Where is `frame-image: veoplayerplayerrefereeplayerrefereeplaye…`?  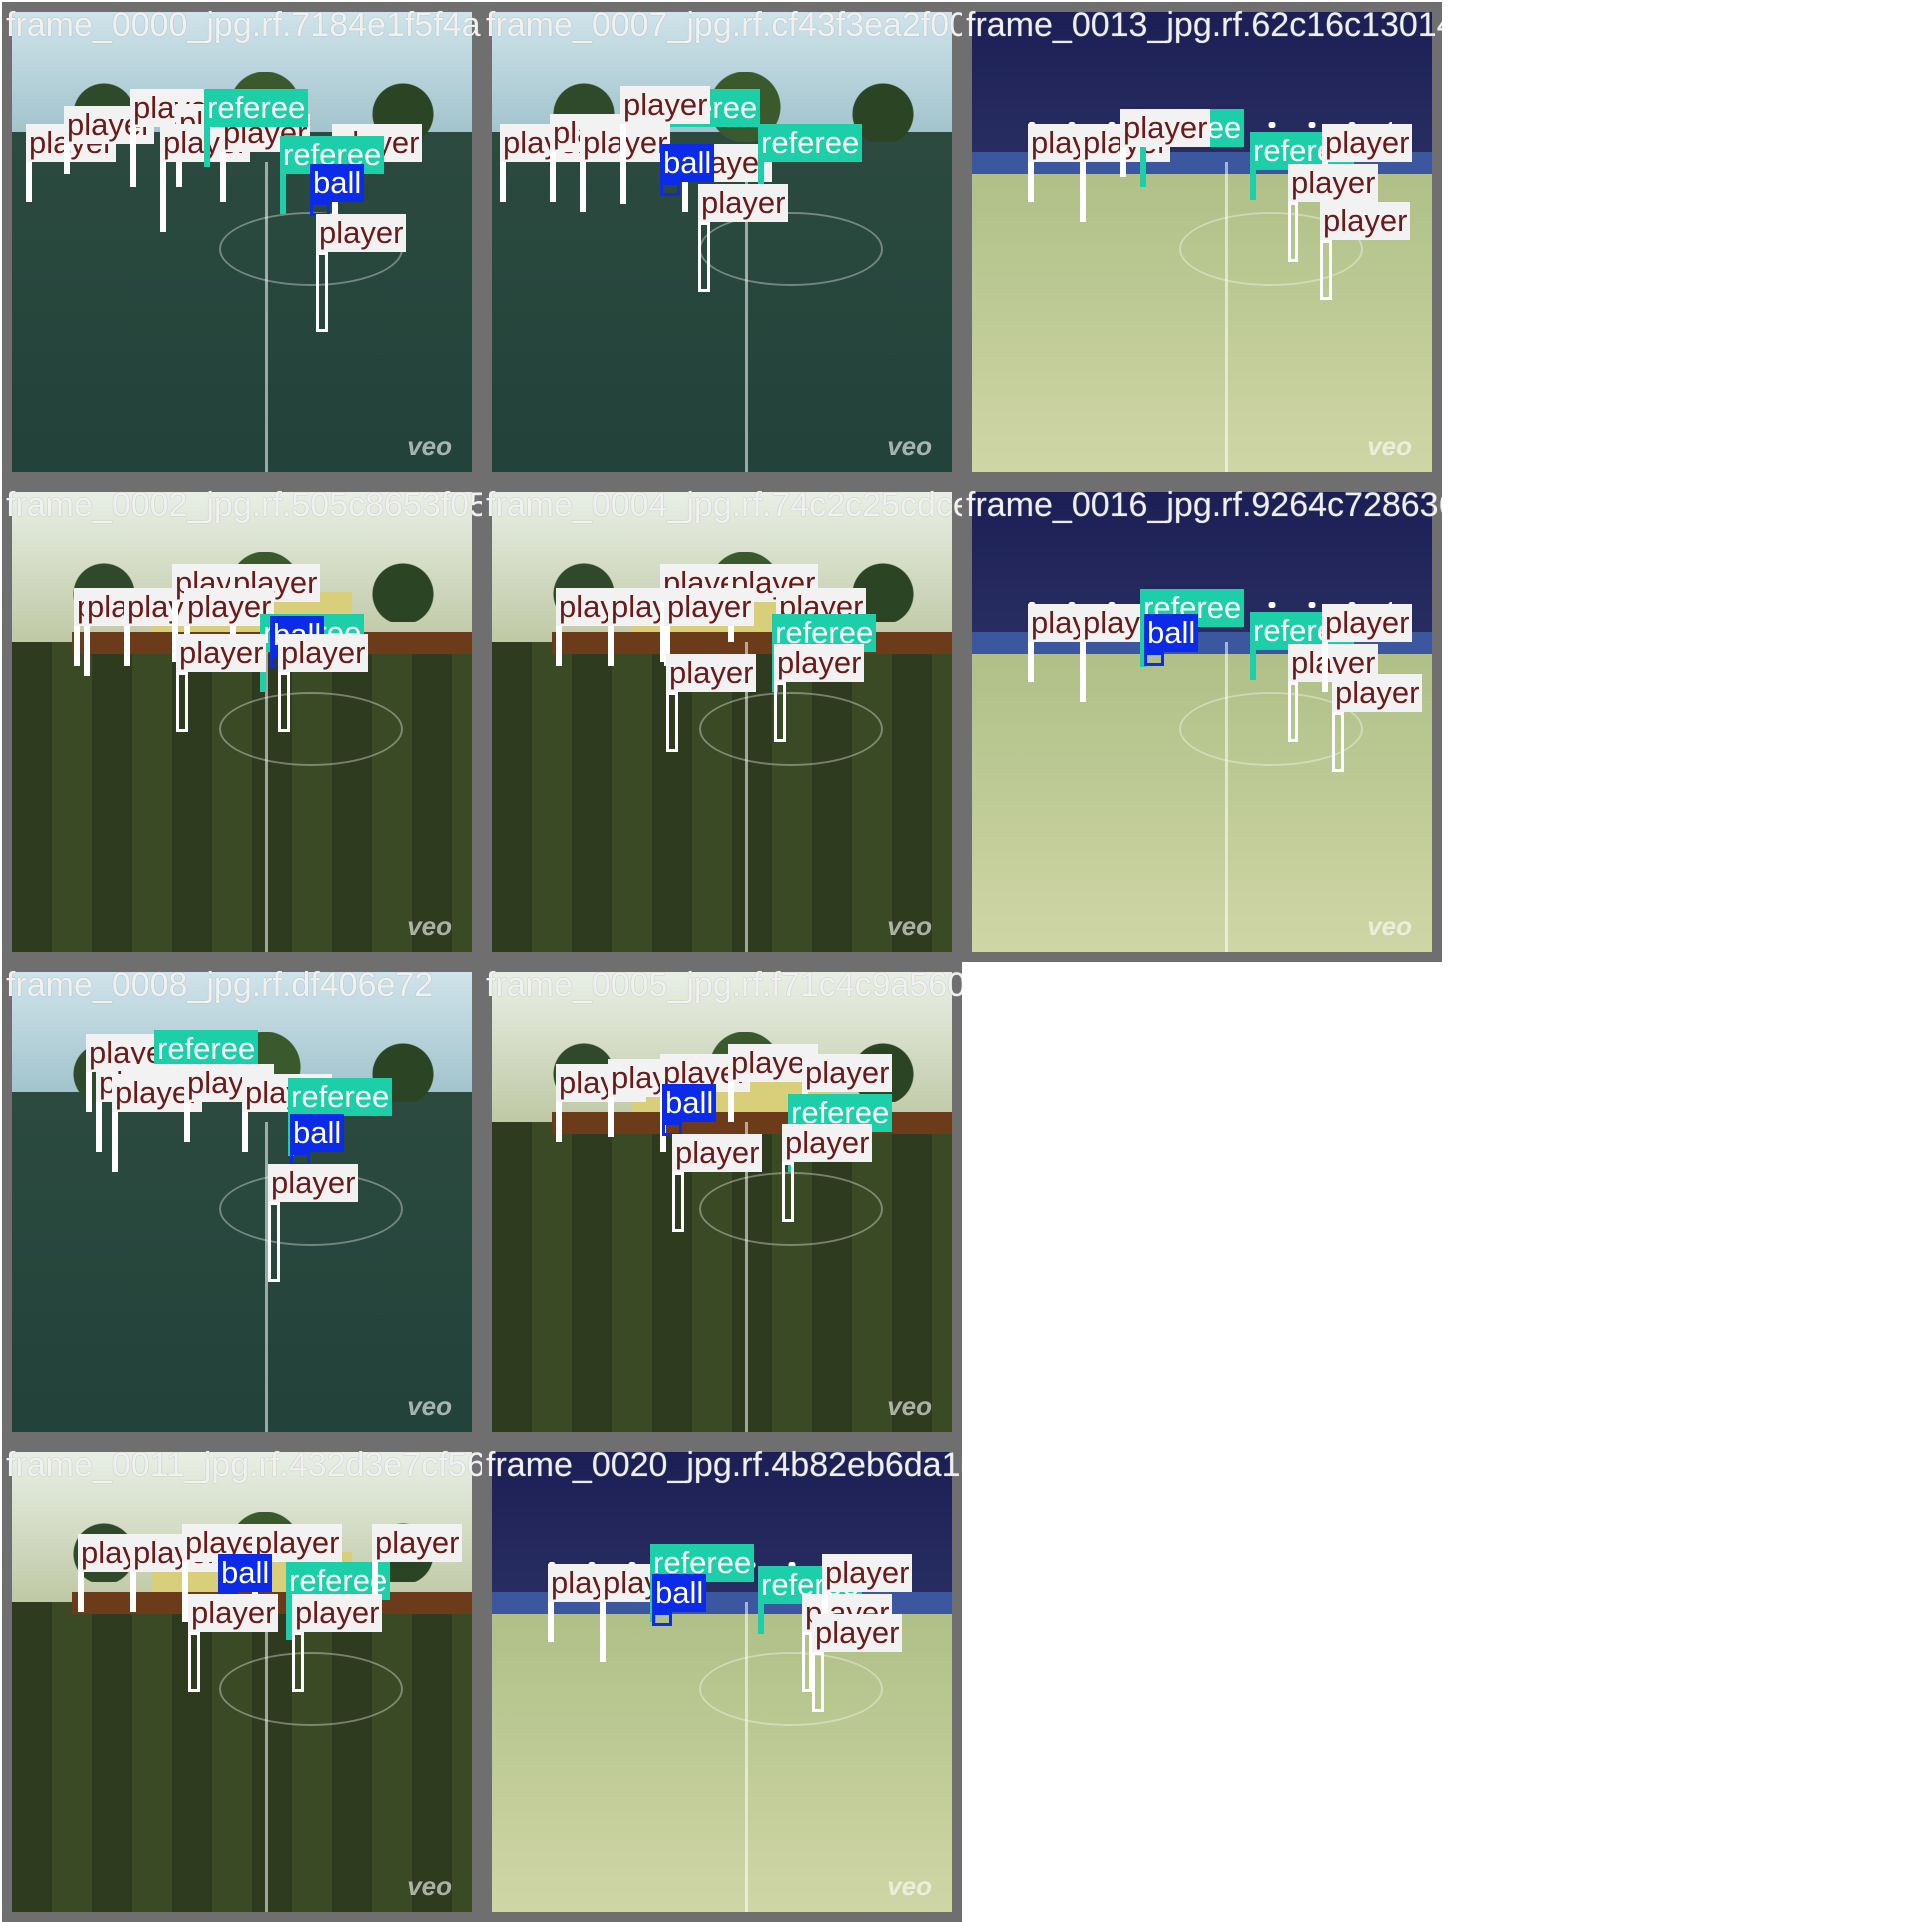
frame-image: veoplayerplayerrefereeplayerrefereeplaye… is located at coordinates (1202, 242).